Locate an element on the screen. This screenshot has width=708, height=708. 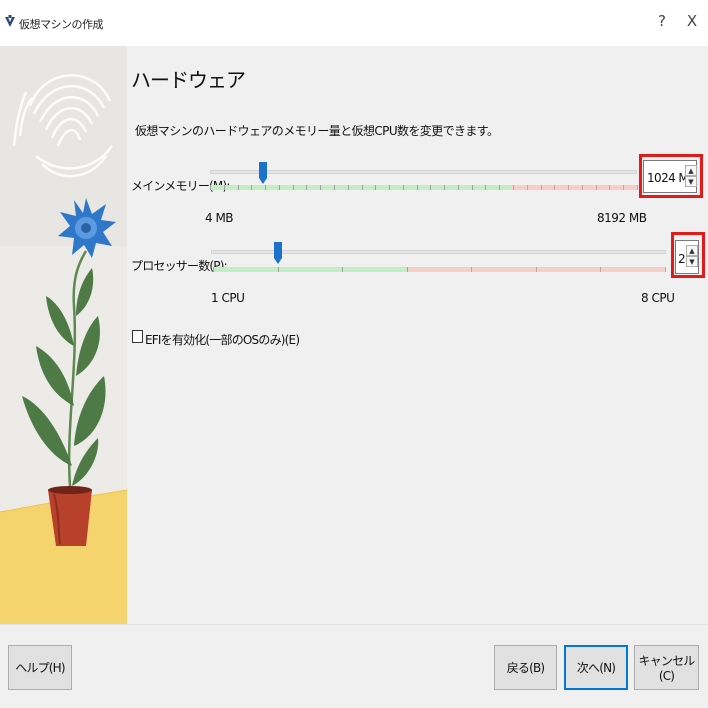
help-button: ヘルプ(H) is located at coordinates (40, 667).